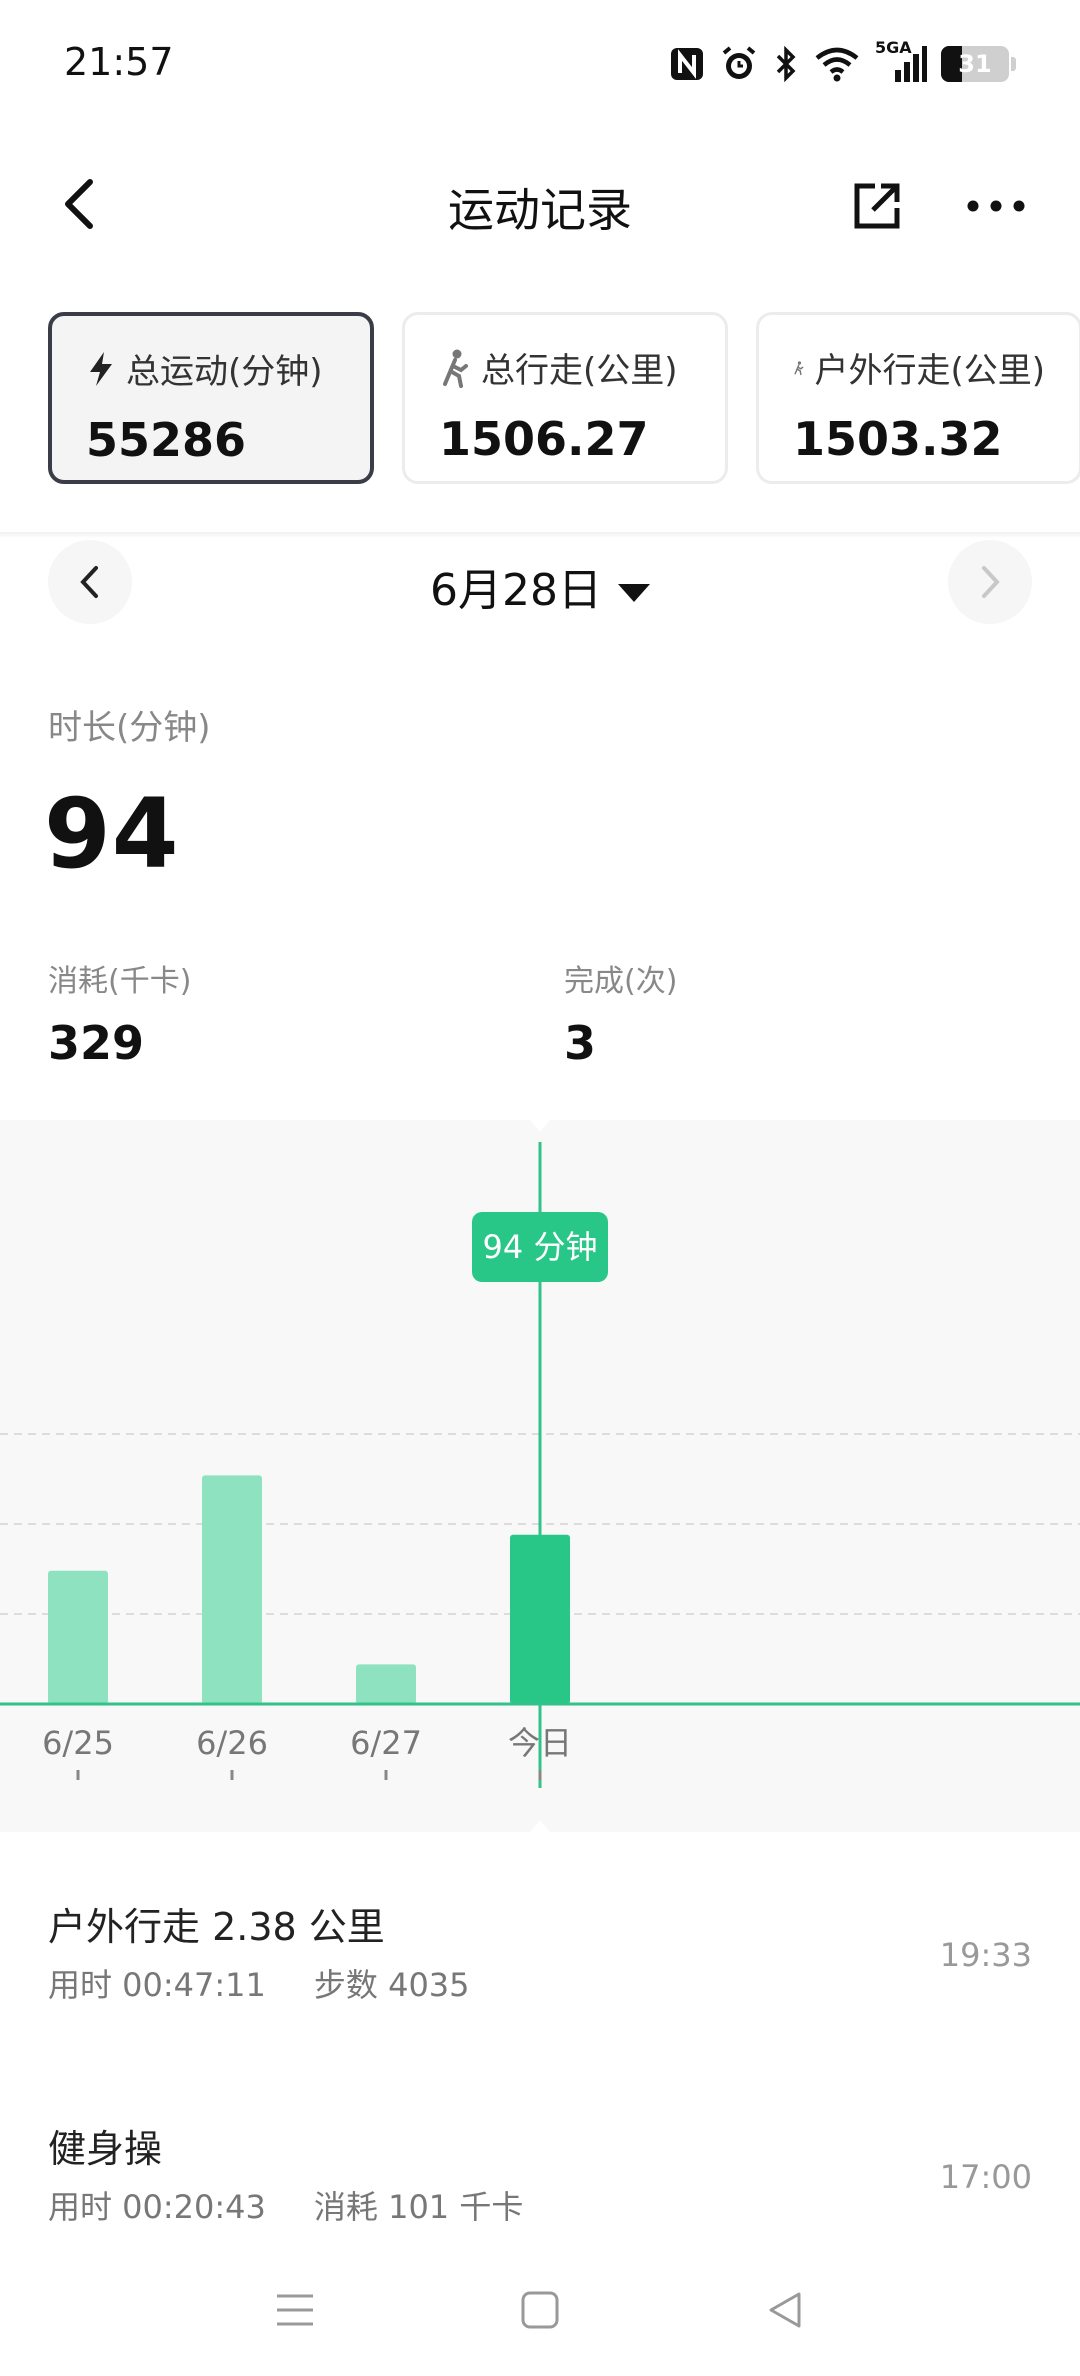 The image size is (1080, 2376). Describe the element at coordinates (1013, 64) in the screenshot. I see `battery-tip` at that location.